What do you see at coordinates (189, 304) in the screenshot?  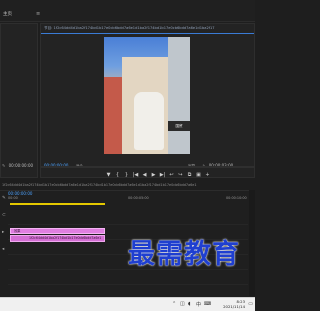 I see `volume-icon: ◖` at bounding box center [189, 304].